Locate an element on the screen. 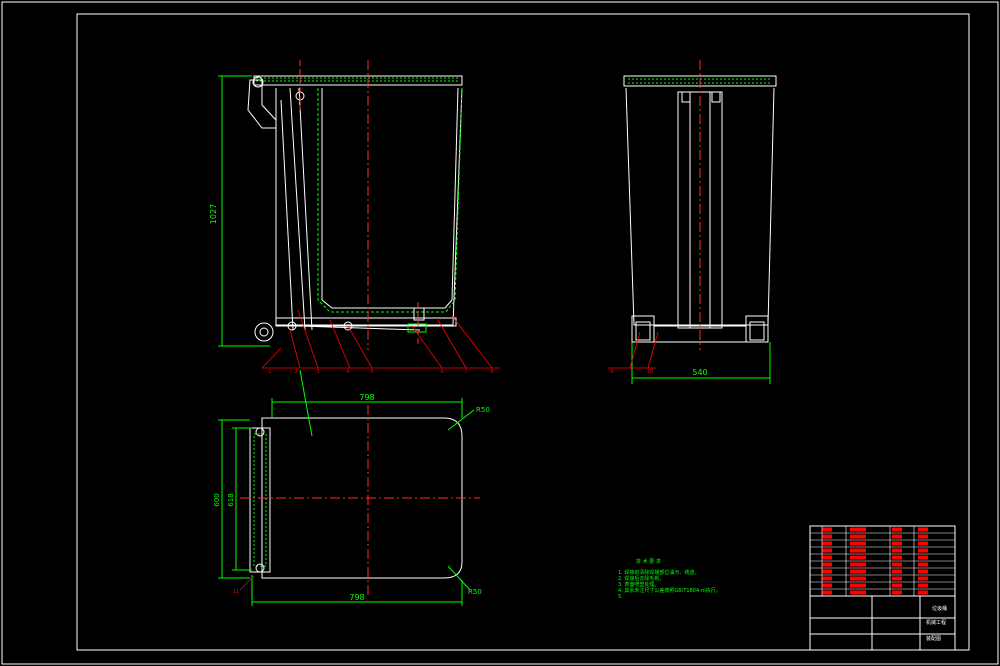 Image resolution: width=1000 pixels, height=666 pixels. front-height-dimension: 1027 is located at coordinates (213, 214).